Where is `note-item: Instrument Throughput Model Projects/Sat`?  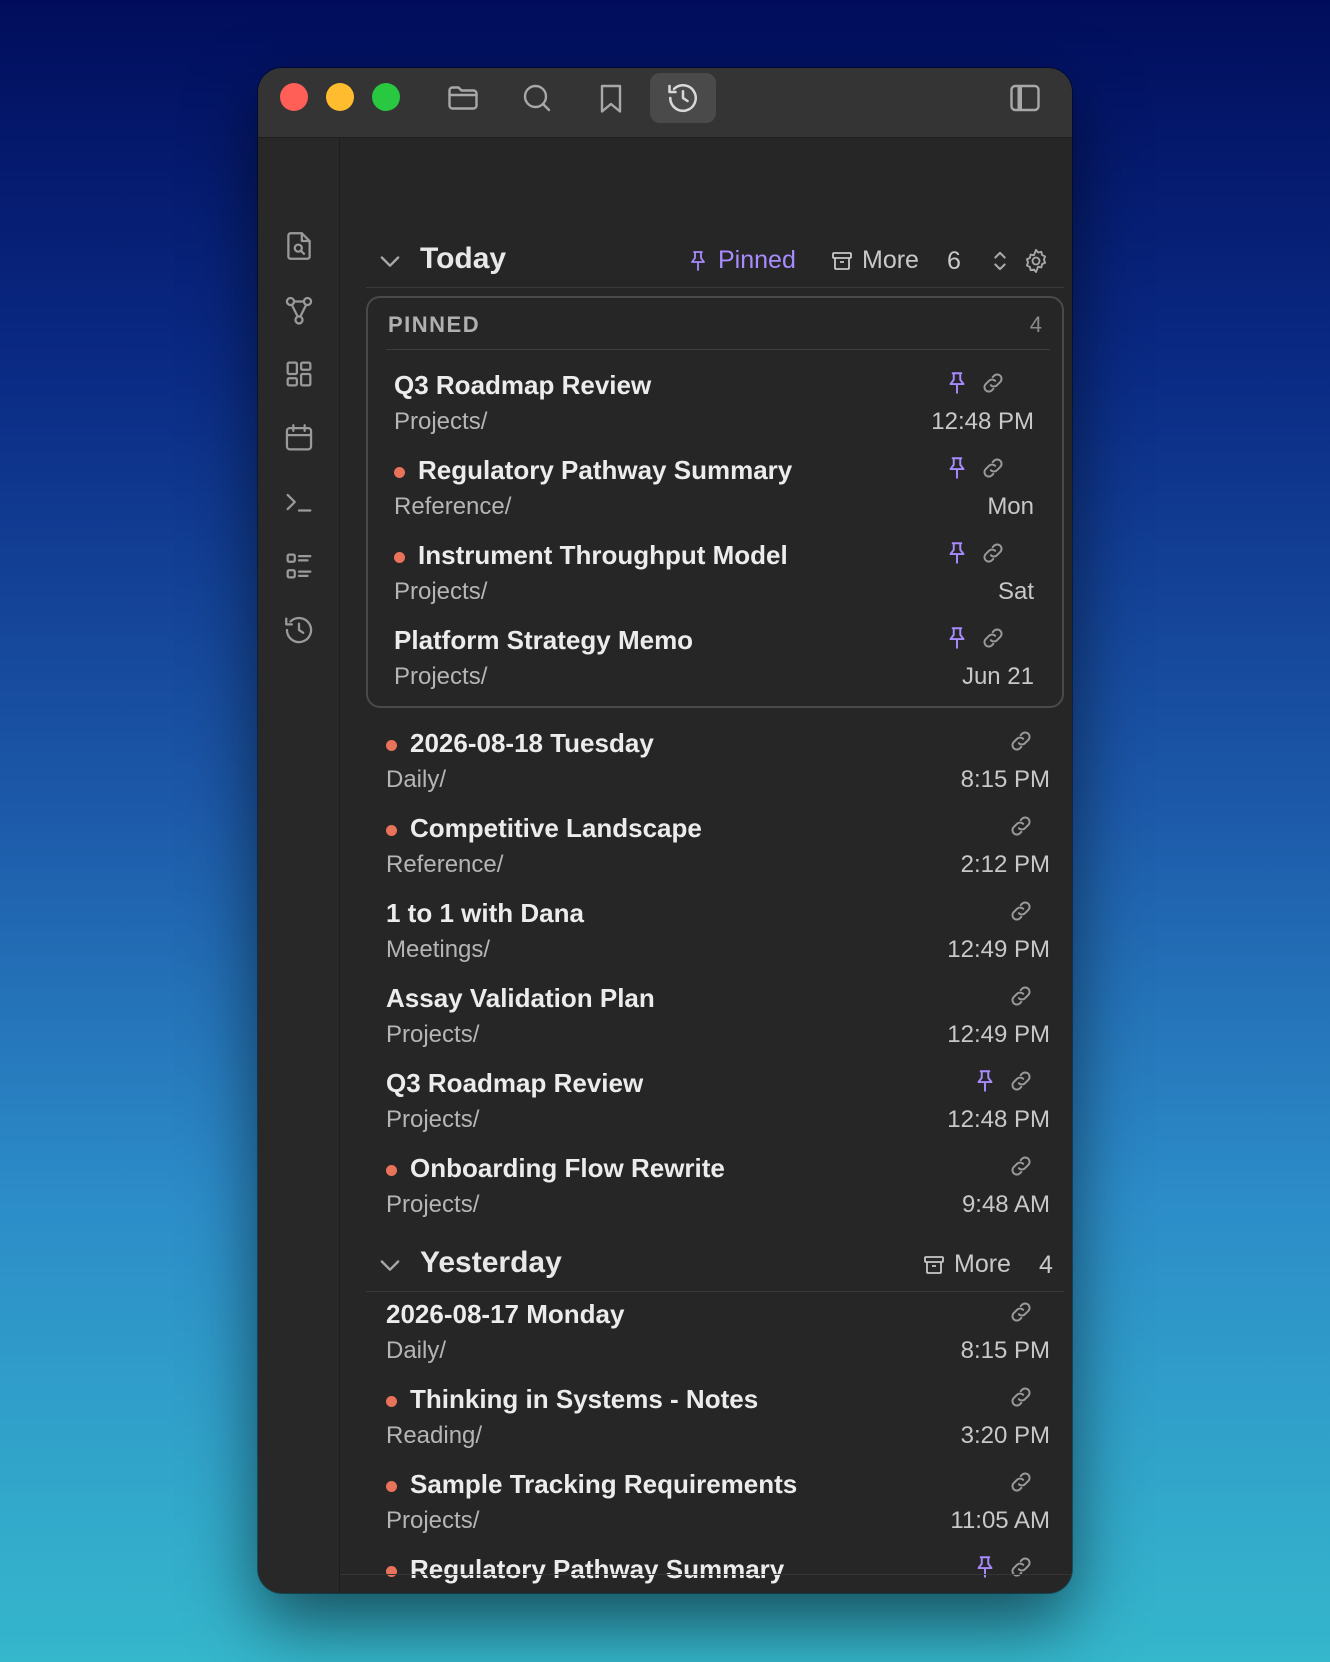
note-item: Instrument Throughput Model Projects/Sat is located at coordinates (714, 578).